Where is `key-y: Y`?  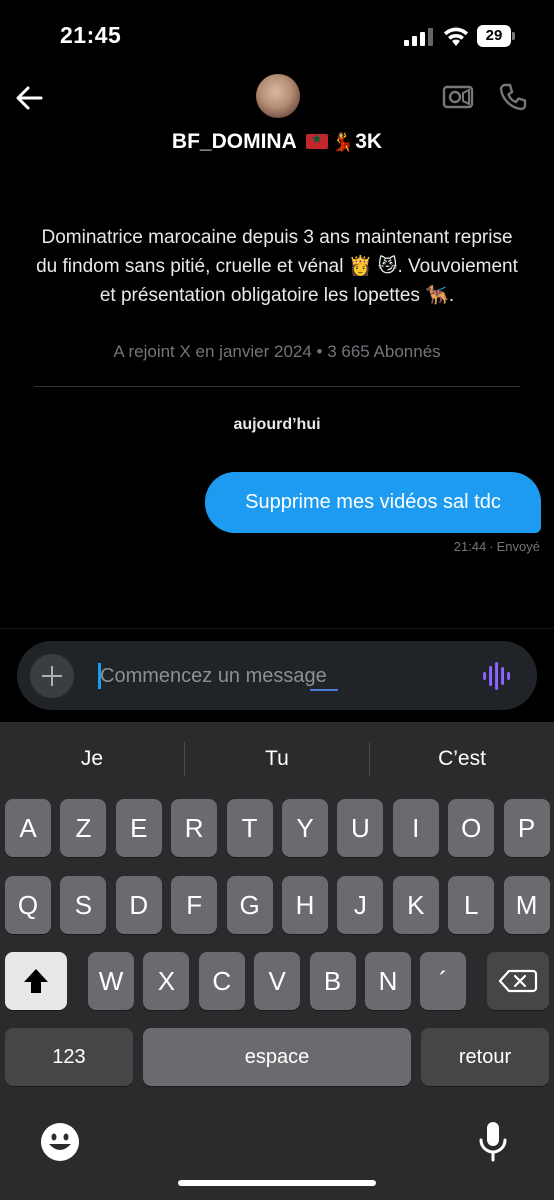
key-y: Y is located at coordinates (305, 828).